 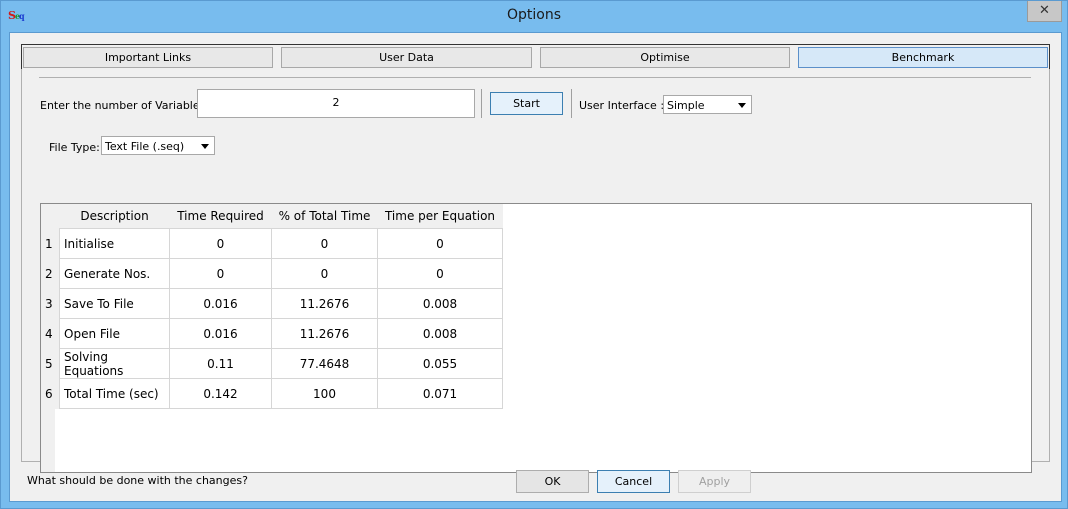 I want to click on cell-pct-total: 100, so click(x=324, y=393).